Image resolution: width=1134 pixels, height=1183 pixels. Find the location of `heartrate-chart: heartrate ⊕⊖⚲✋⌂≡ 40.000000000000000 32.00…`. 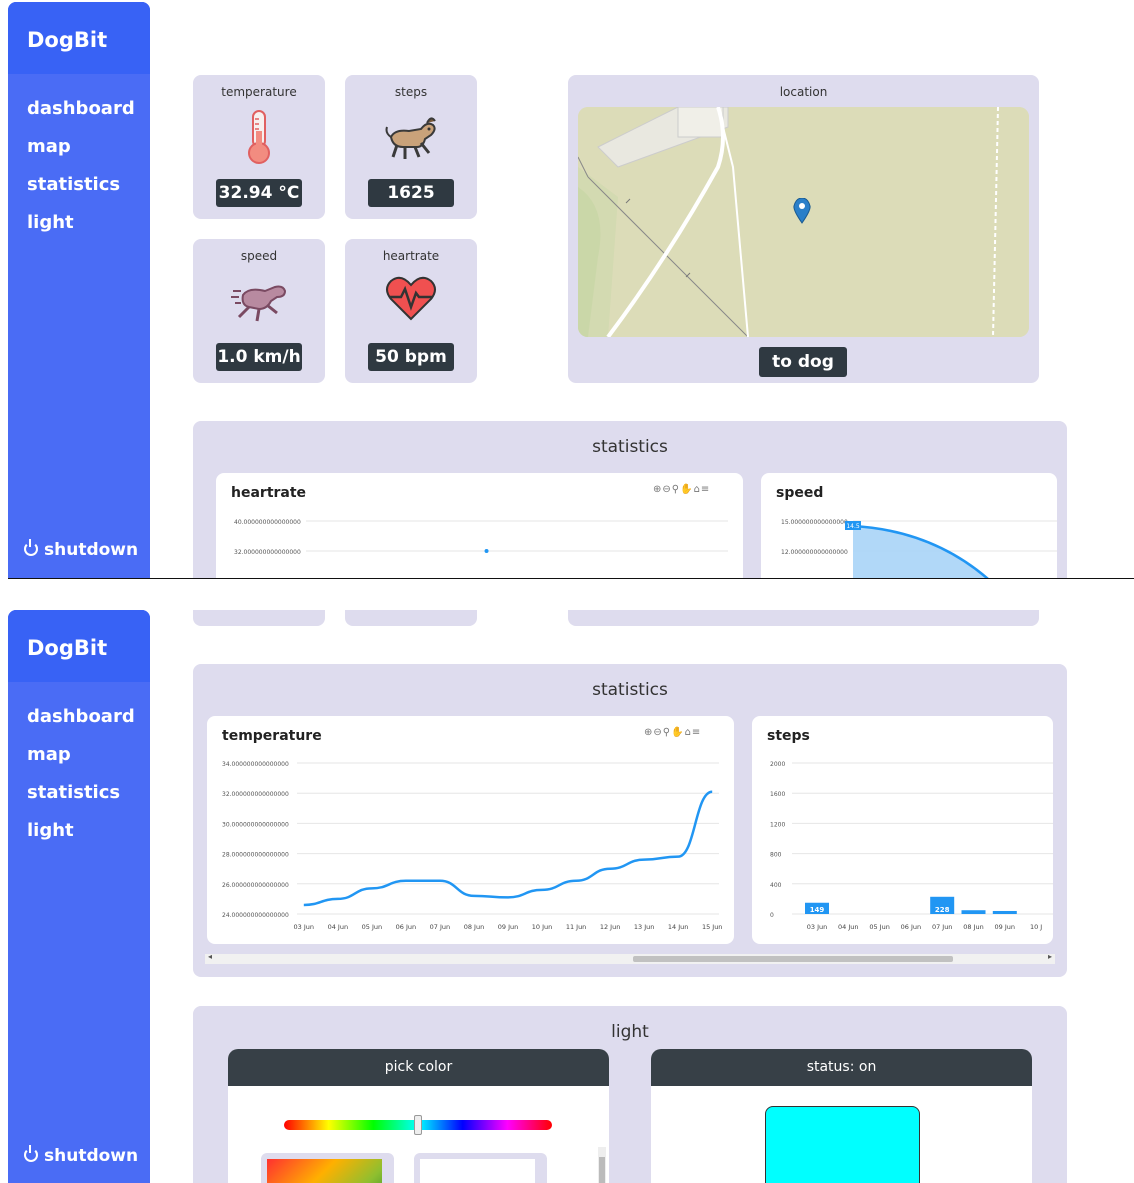

heartrate-chart: heartrate ⊕⊖⚲✋⌂≡ 40.000000000000000 32.00… is located at coordinates (479, 525).